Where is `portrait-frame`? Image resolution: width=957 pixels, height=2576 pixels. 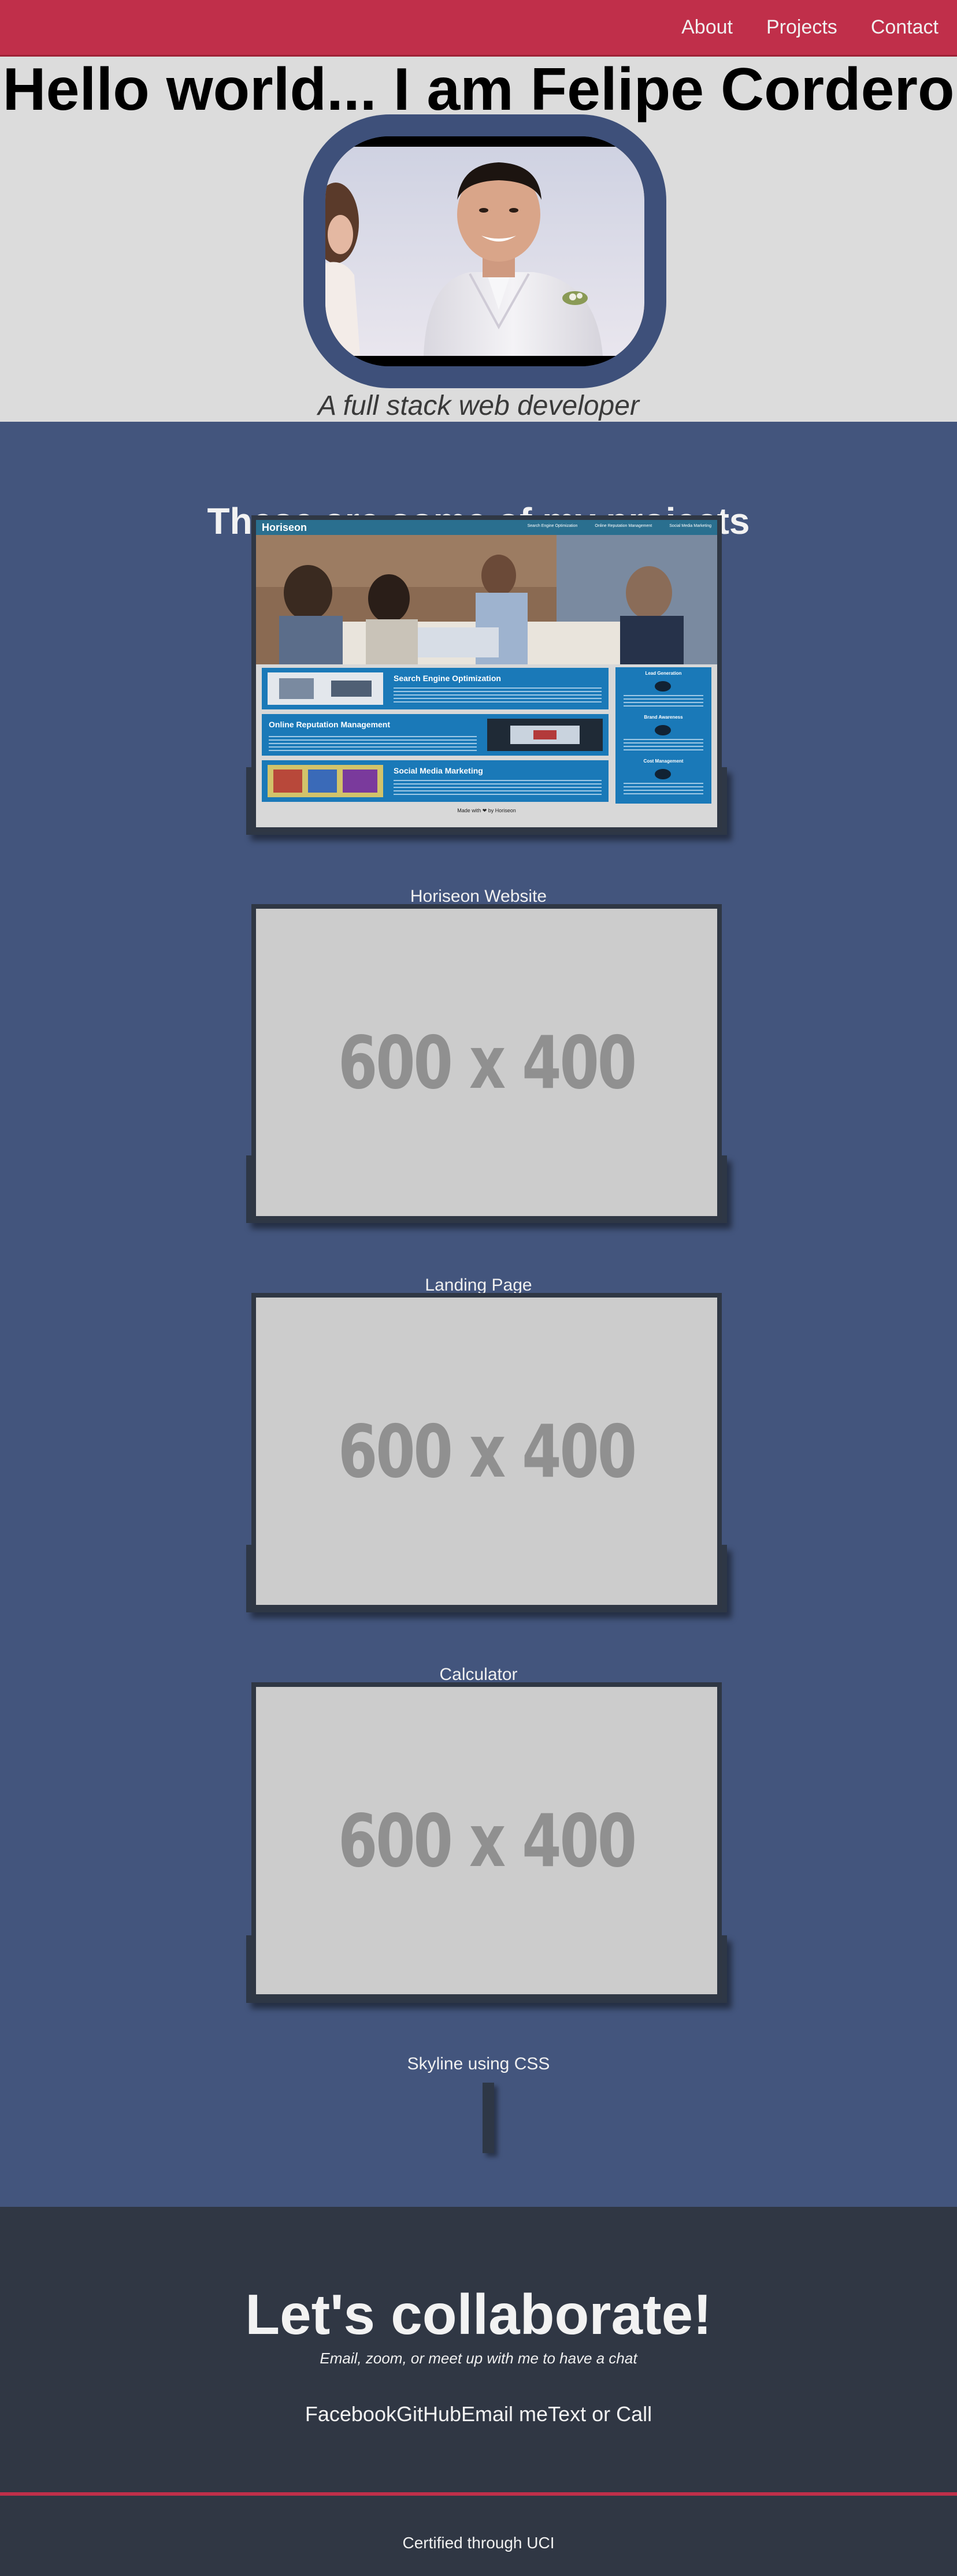 portrait-frame is located at coordinates (484, 251).